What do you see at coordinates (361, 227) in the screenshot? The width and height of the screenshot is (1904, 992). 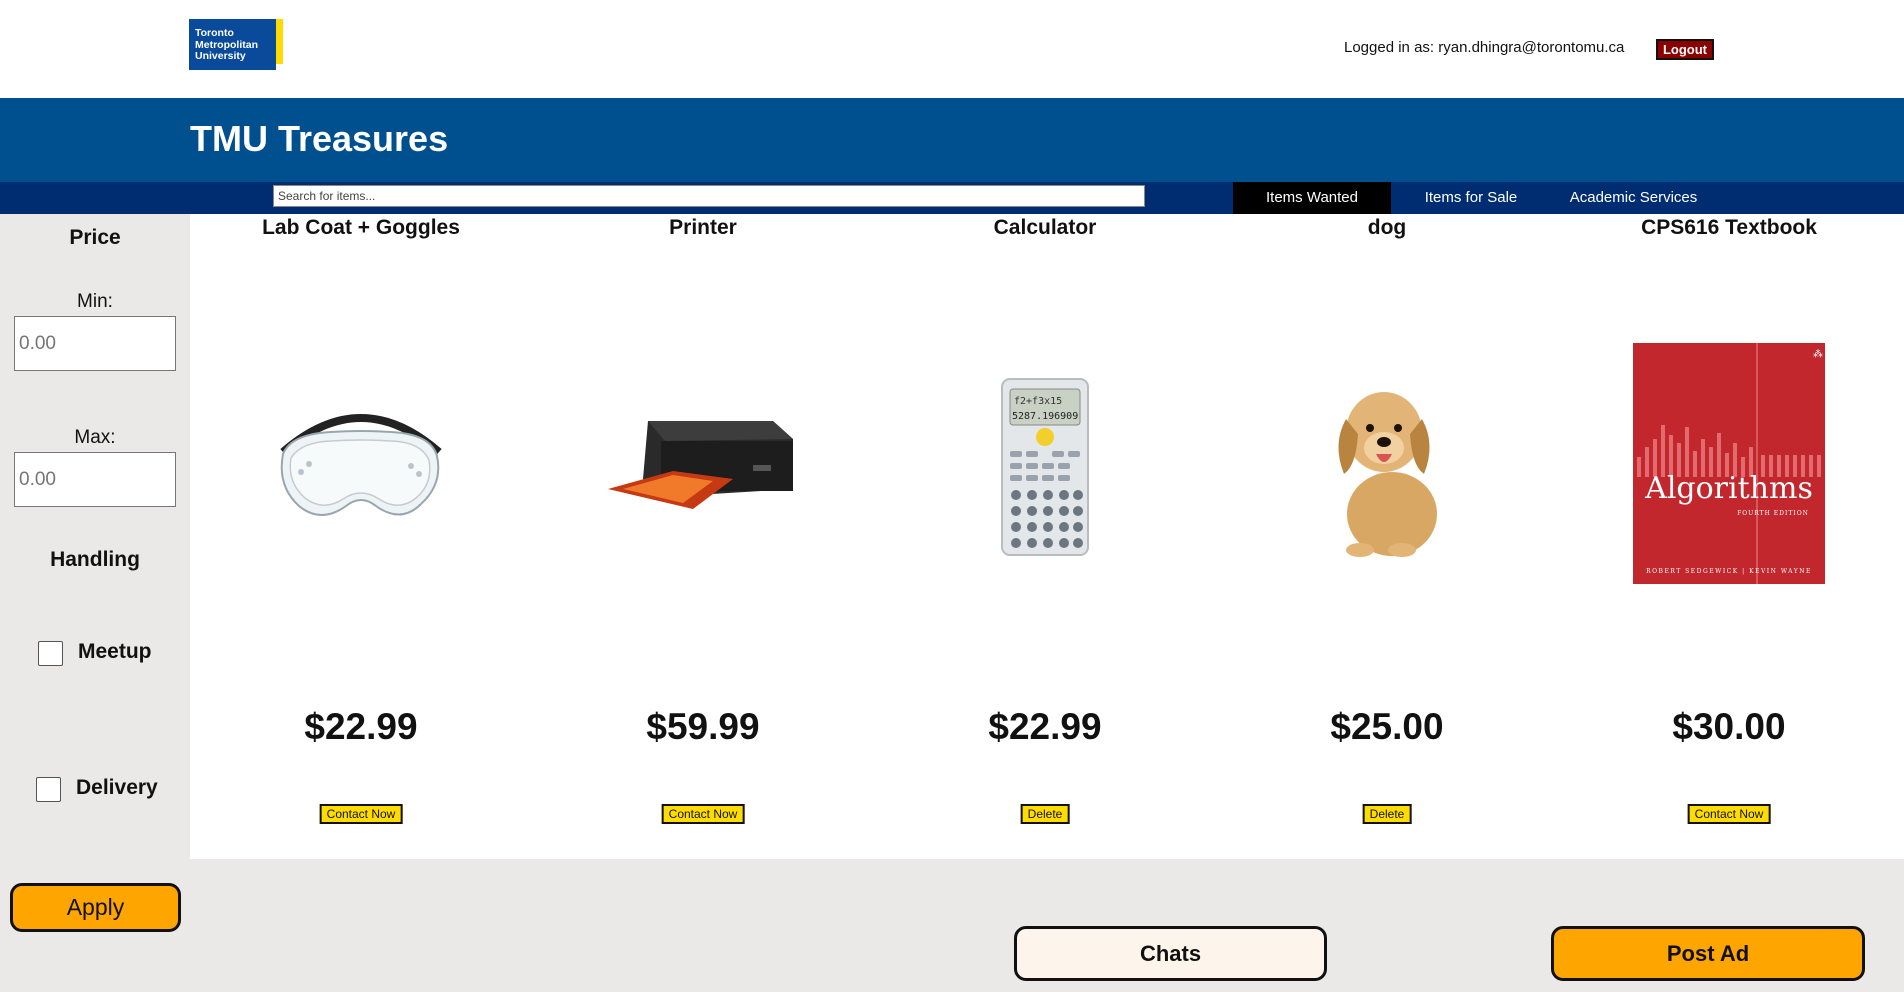 I see `product-title: Lab Coat + Goggles` at bounding box center [361, 227].